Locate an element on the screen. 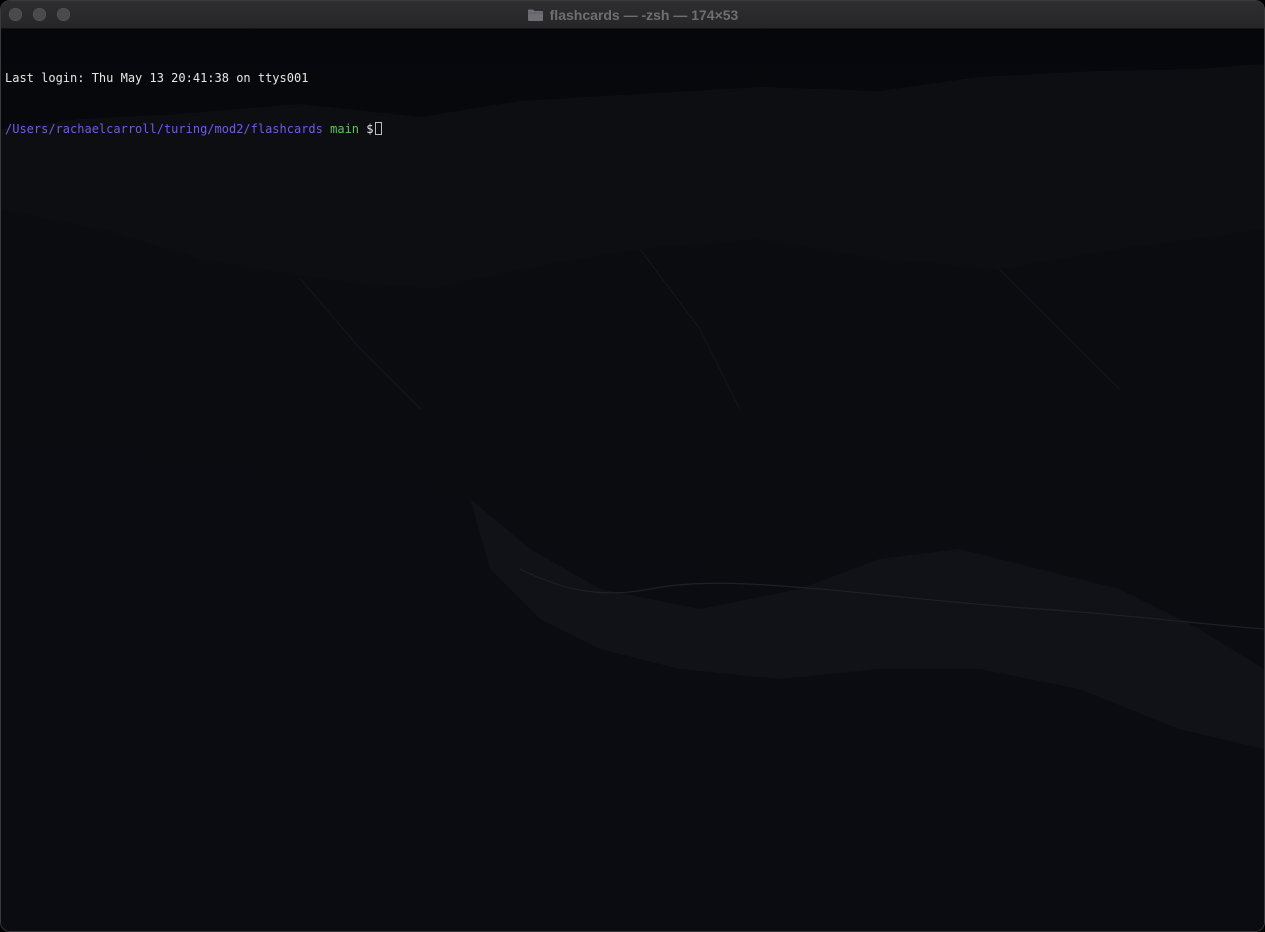  title-bar: flashcards — -zsh — 174×53 is located at coordinates (632, 15).